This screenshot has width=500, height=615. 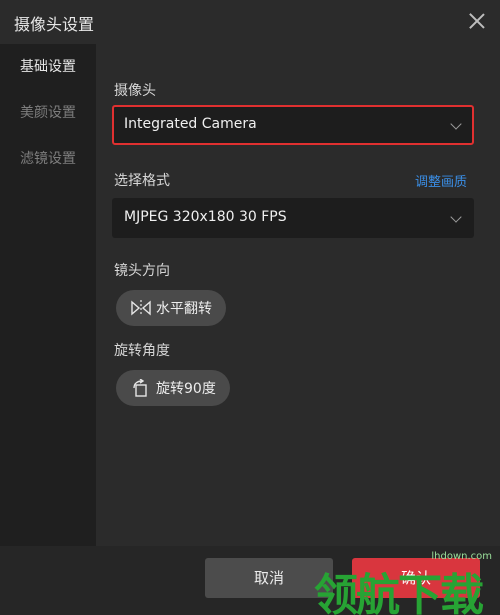 I want to click on rotate-icon, so click(x=140, y=388).